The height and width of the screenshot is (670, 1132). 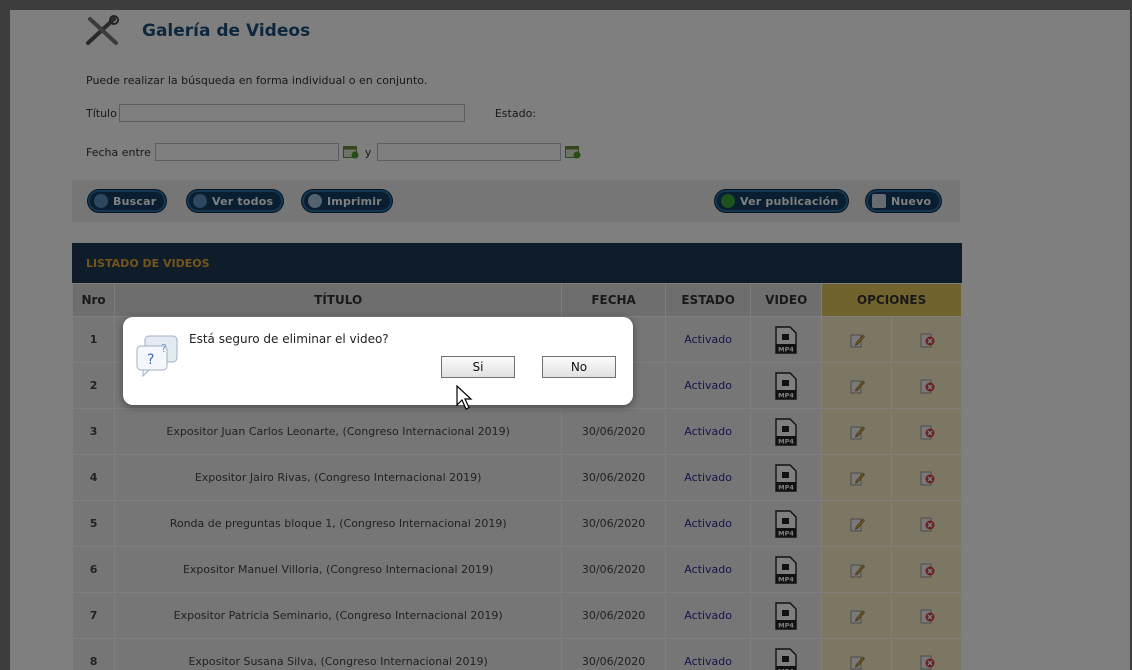 What do you see at coordinates (289, 339) in the screenshot?
I see `dialog-message: Está seguro de eliminar el video?` at bounding box center [289, 339].